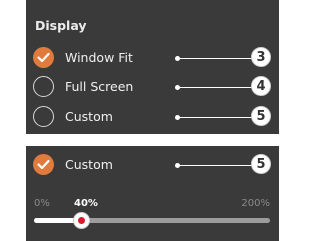 This screenshot has width=320, height=241. What do you see at coordinates (43, 86) in the screenshot?
I see `full-screen-radio` at bounding box center [43, 86].